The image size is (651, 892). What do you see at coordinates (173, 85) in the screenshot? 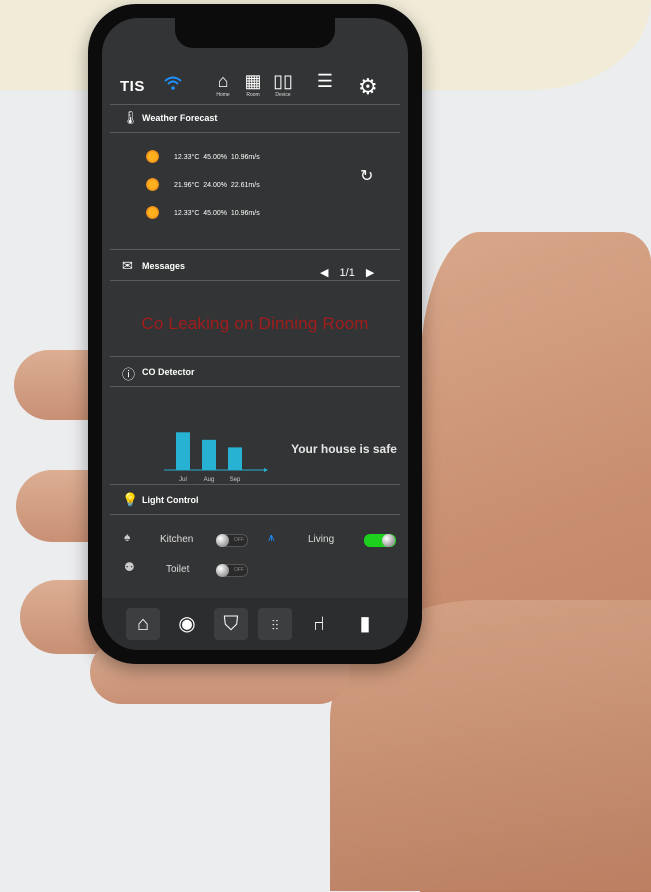
I see `wifi-icon` at bounding box center [173, 85].